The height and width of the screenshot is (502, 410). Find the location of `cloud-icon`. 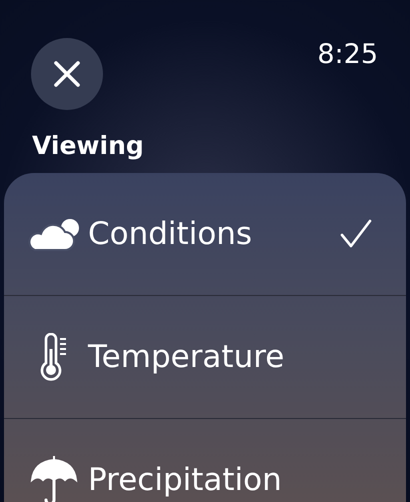

cloud-icon is located at coordinates (54, 234).